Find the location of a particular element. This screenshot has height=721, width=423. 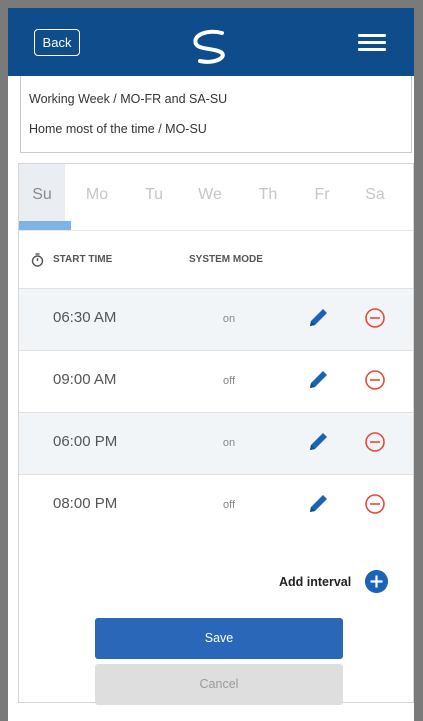

day-tabs: Su Mo Tu We Th Fr Sa is located at coordinates (216, 197).